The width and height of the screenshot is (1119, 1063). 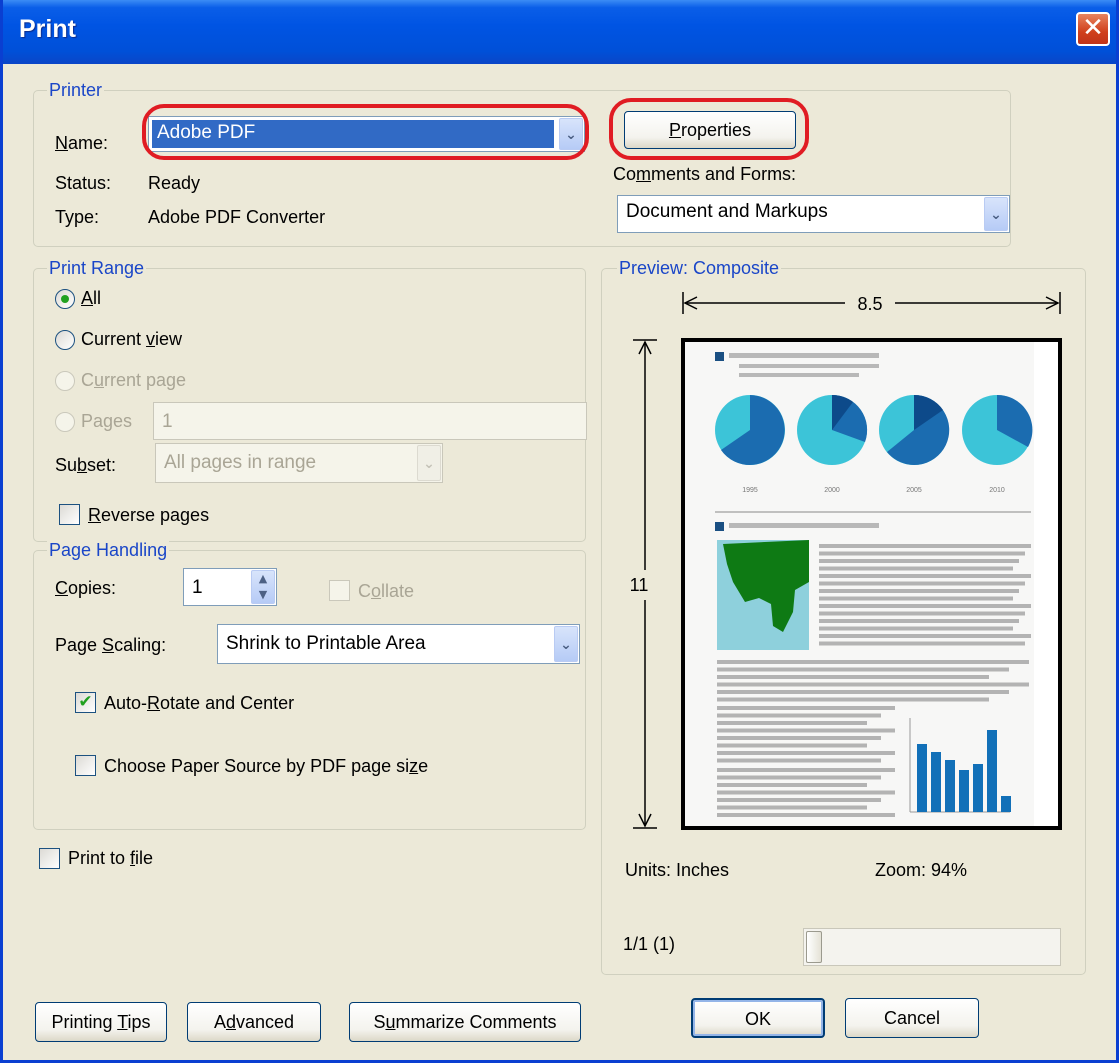 What do you see at coordinates (559, 32) in the screenshot?
I see `title-bar: Print ✕` at bounding box center [559, 32].